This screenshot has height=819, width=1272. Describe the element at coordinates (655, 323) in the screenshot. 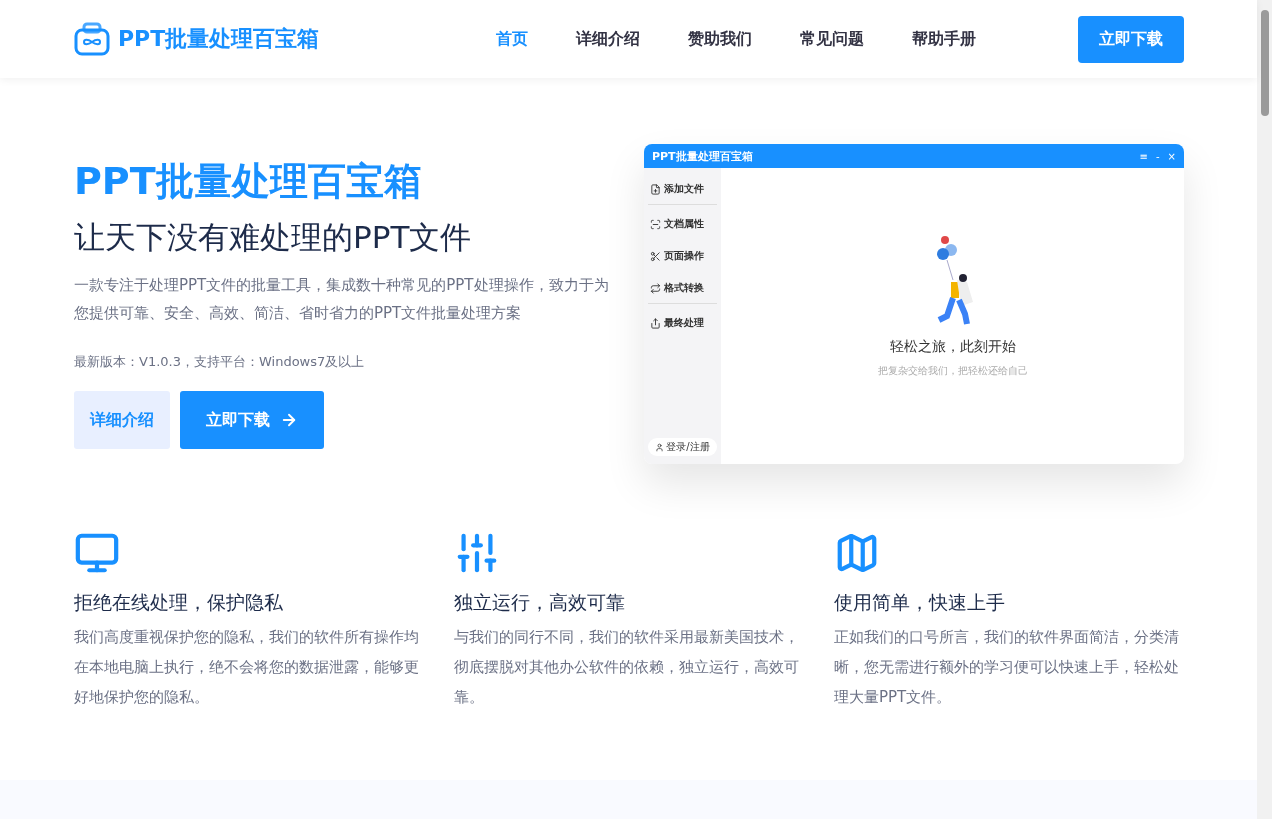

I see `share-icon` at that location.